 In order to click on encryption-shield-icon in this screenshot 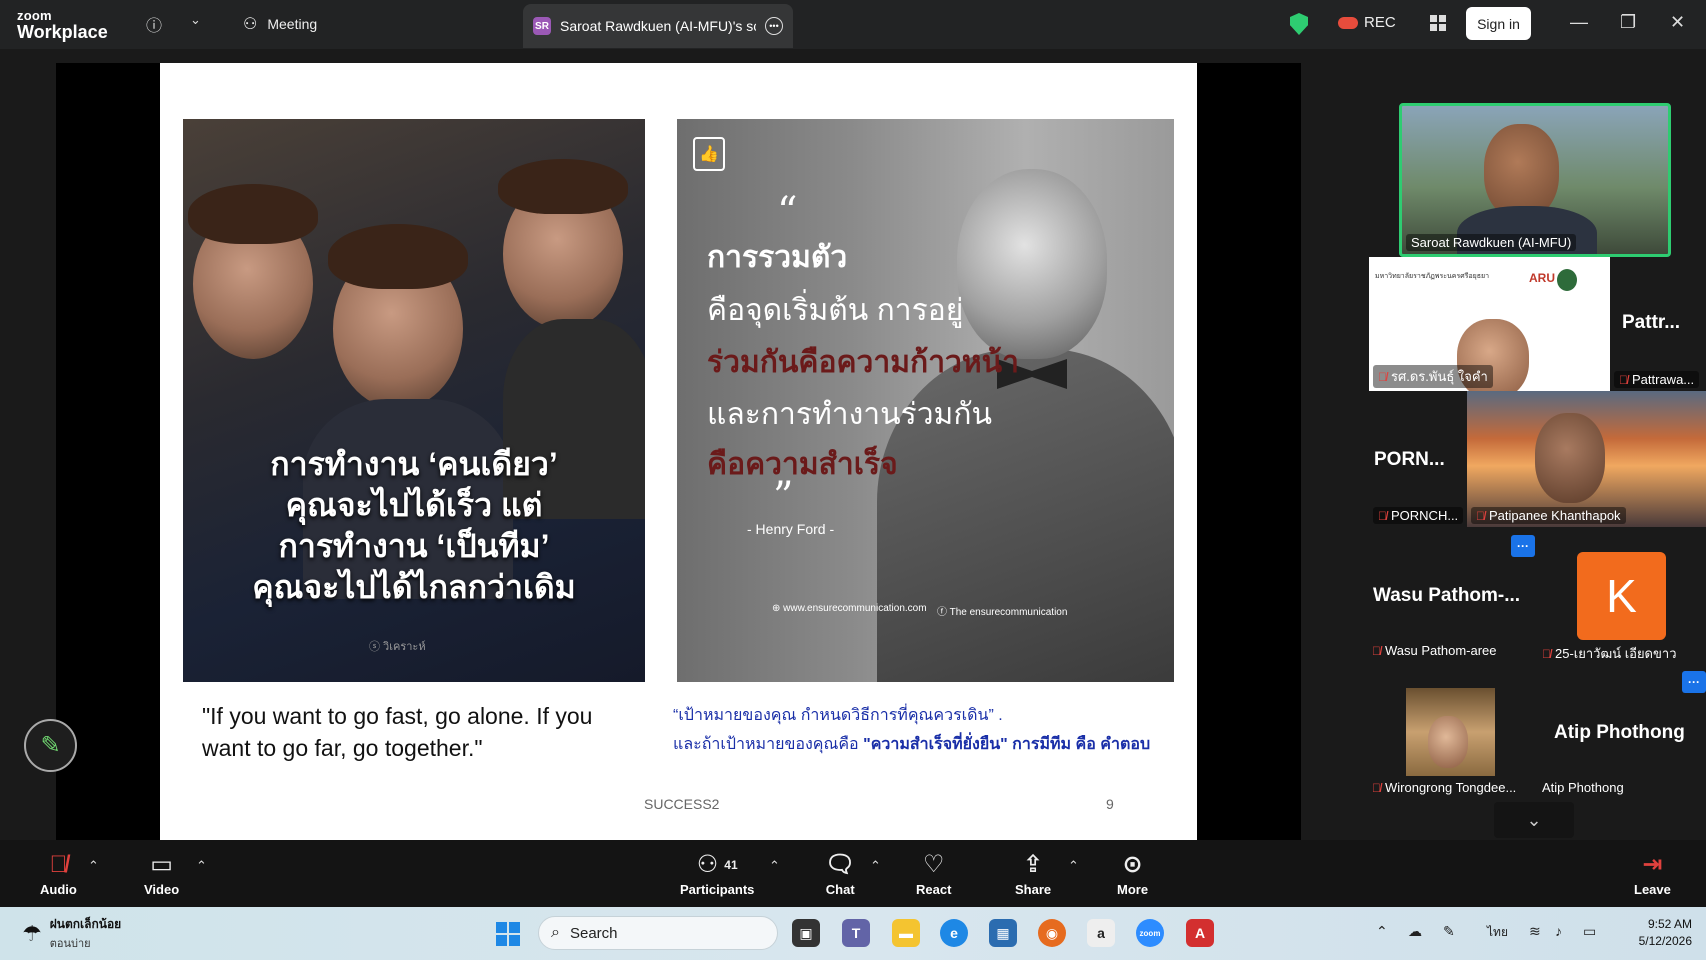, I will do `click(1299, 24)`.